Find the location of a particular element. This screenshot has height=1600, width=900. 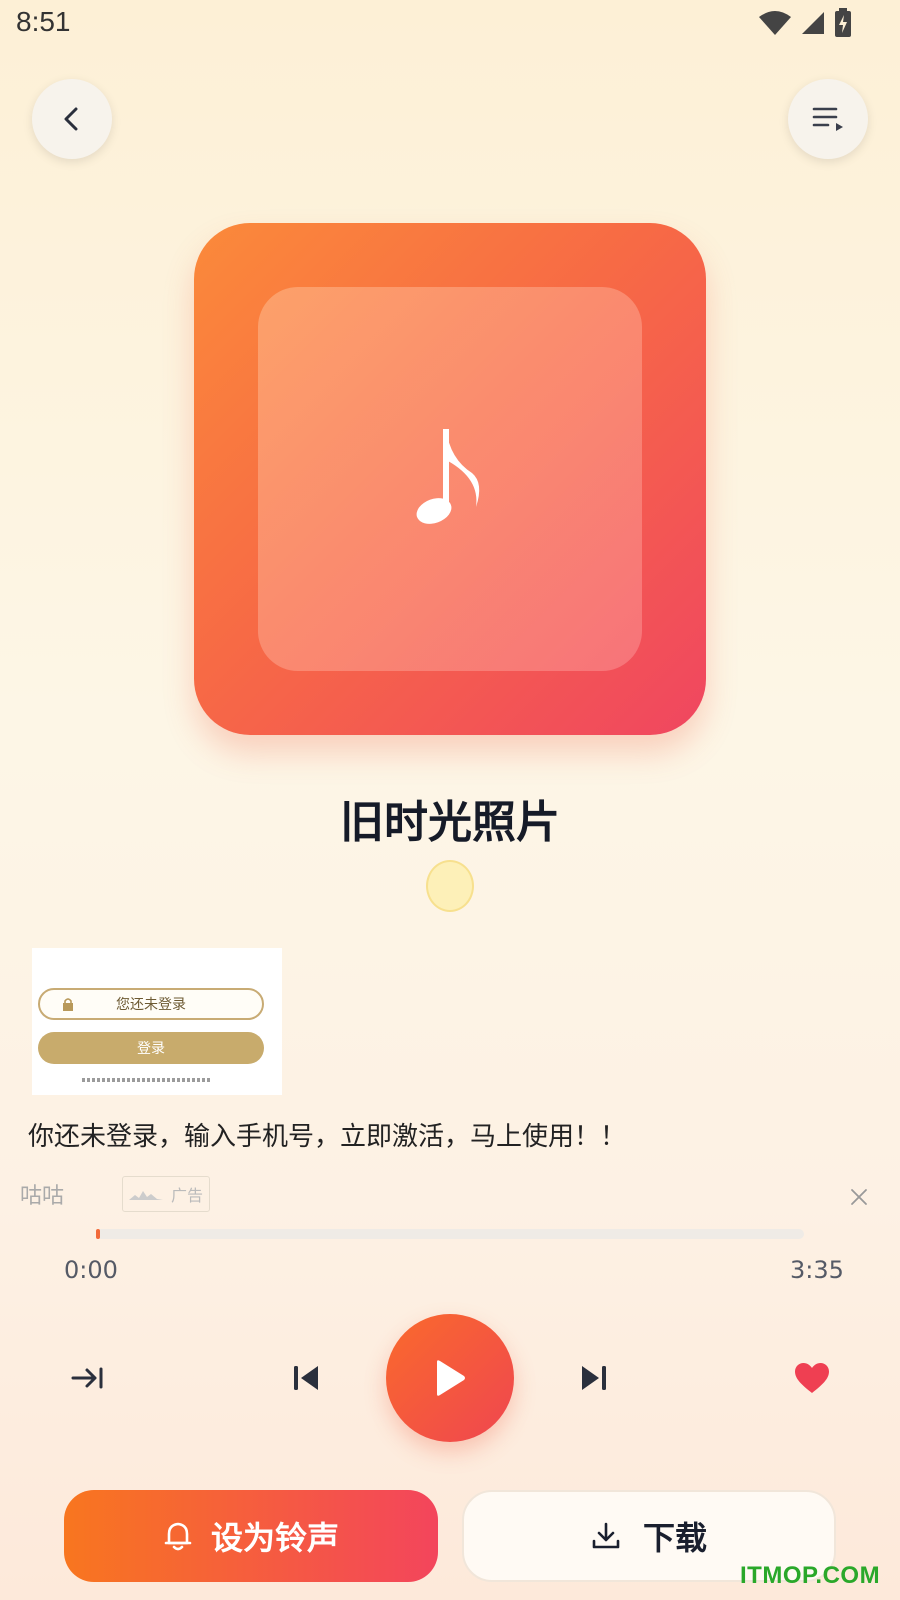

progress-bar is located at coordinates (450, 1234).